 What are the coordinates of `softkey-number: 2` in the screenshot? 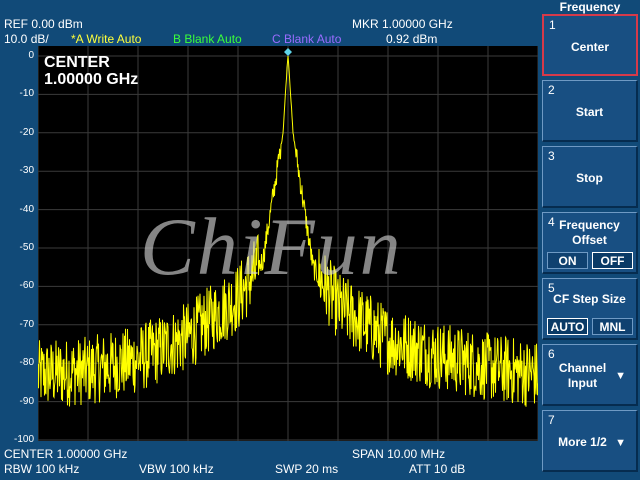 It's located at (551, 90).